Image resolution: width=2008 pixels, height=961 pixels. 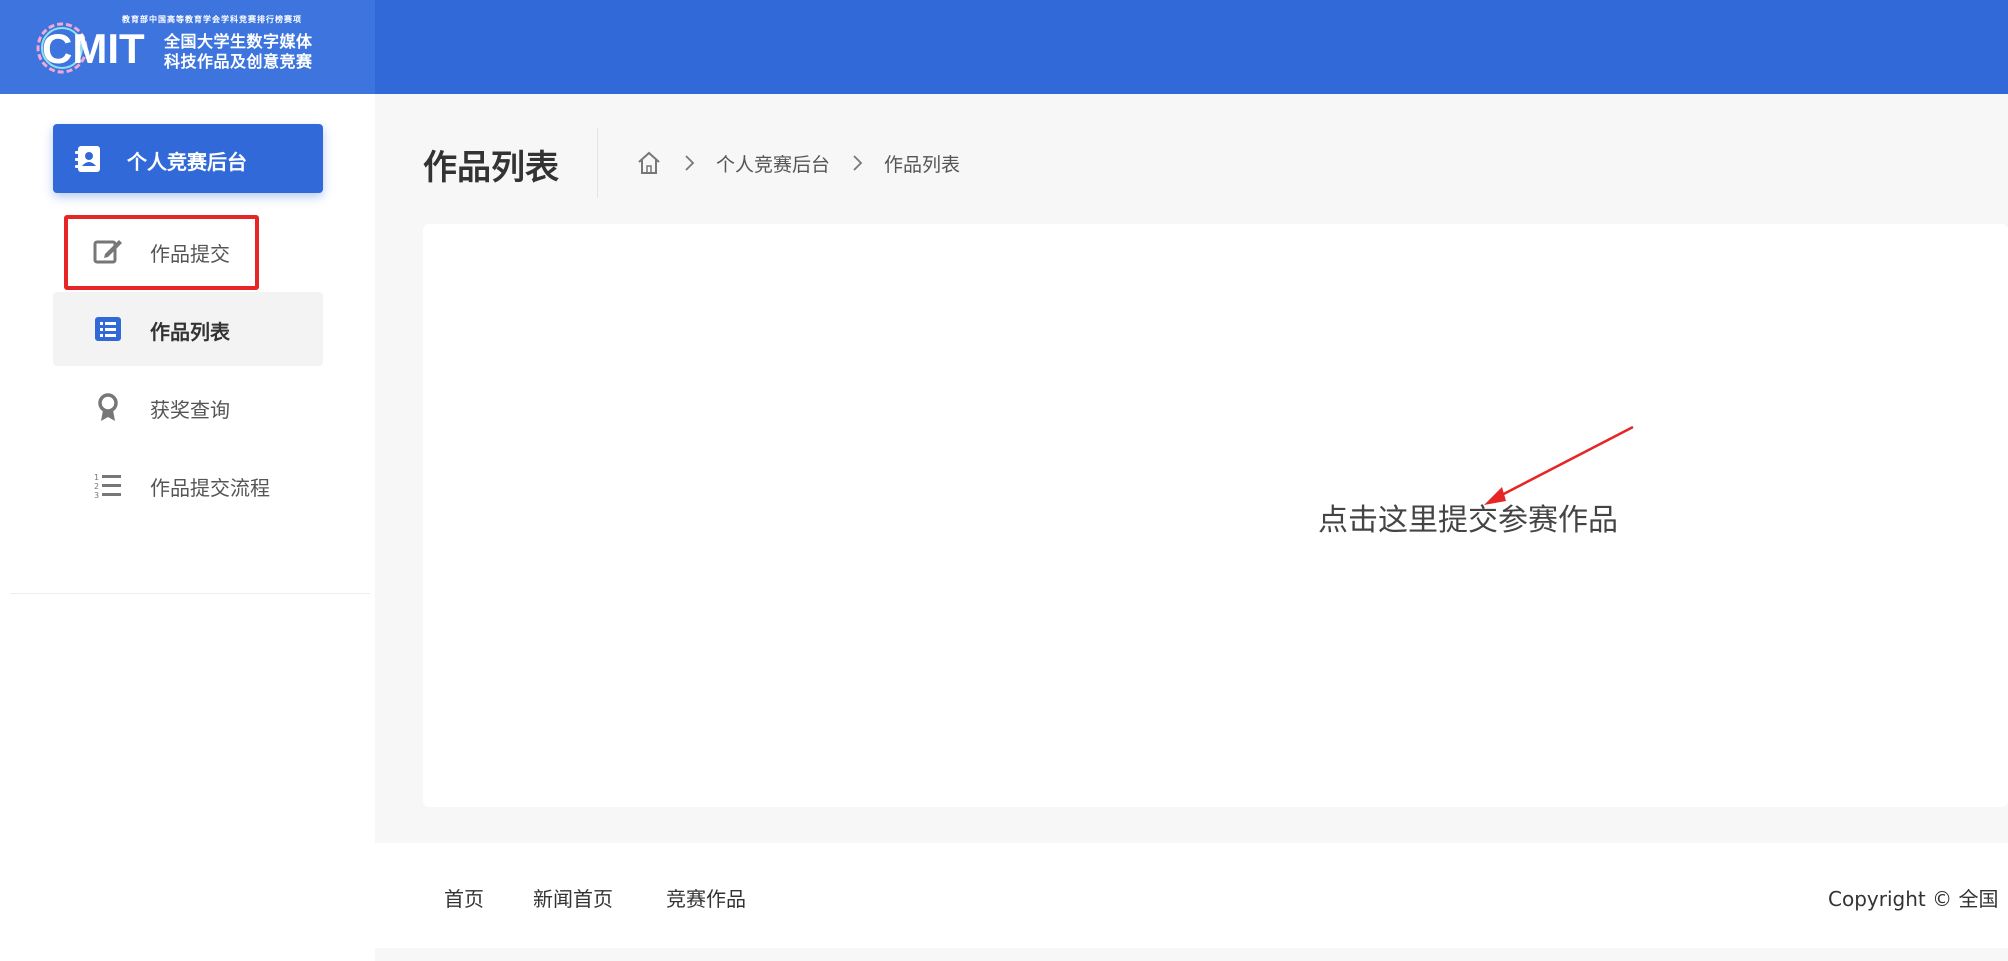 What do you see at coordinates (107, 486) in the screenshot?
I see `numbered-list-icon: 1 2 3` at bounding box center [107, 486].